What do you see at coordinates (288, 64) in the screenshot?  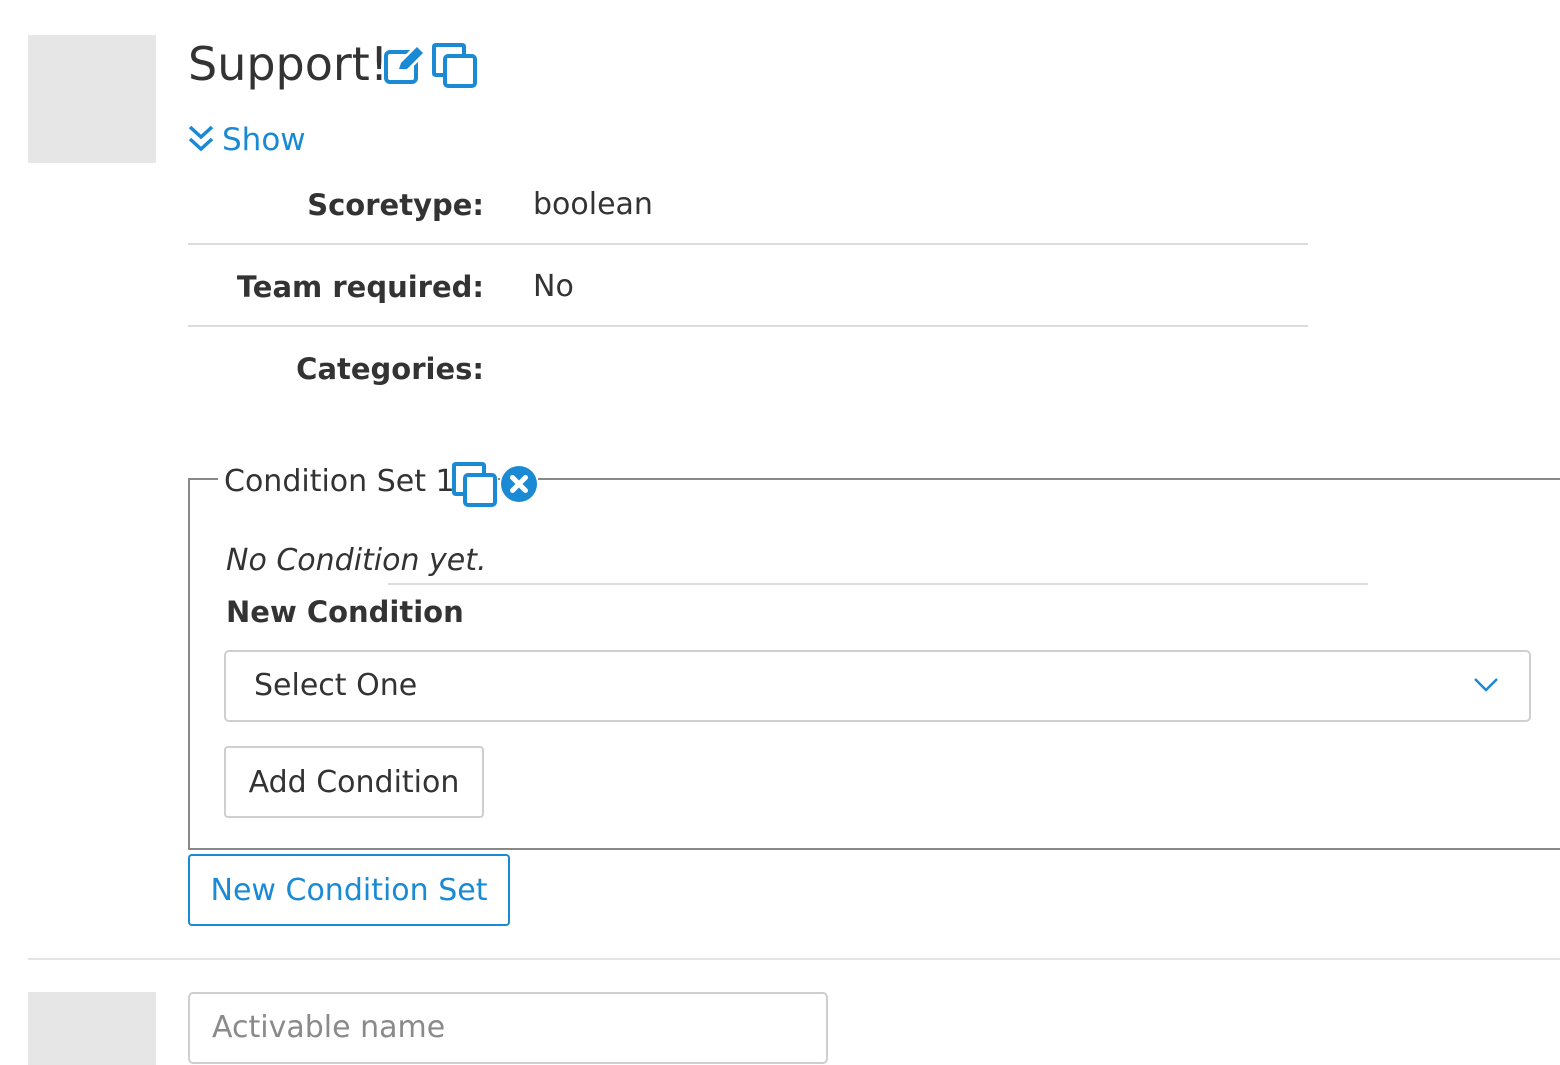 I see `activable-title: Support!` at bounding box center [288, 64].